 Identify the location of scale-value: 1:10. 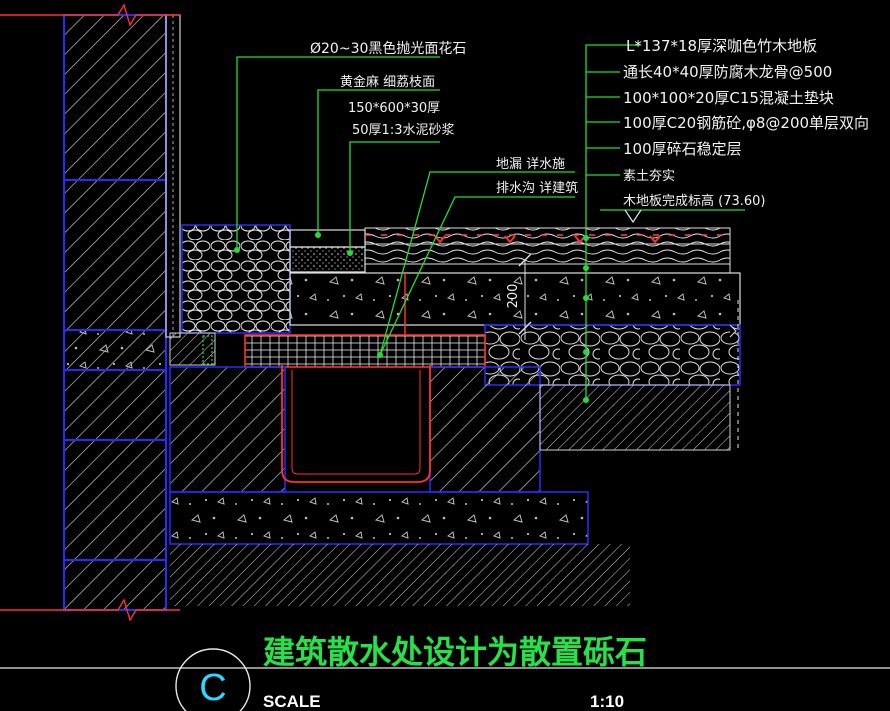
(607, 701).